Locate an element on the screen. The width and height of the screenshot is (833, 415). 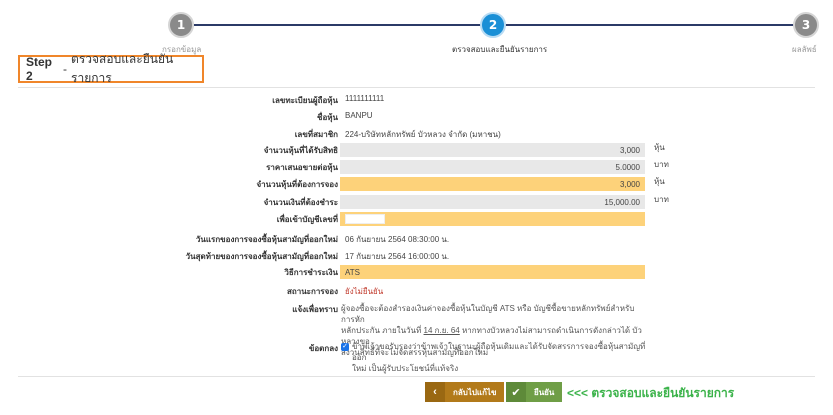
back-to-edit-button: ‹ กลับไปแก้ไข is located at coordinates (465, 392).